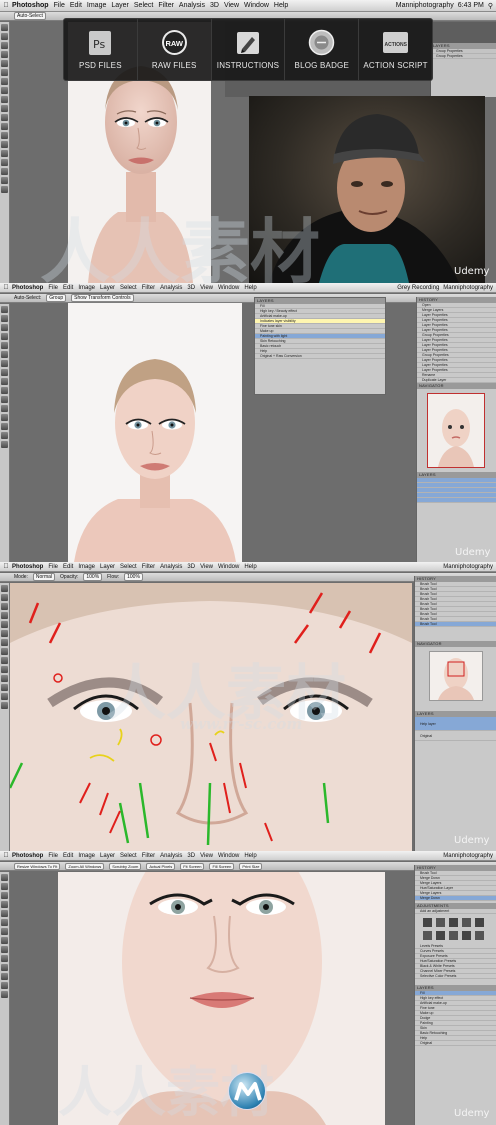 The width and height of the screenshot is (496, 1125). I want to click on psd-files-button: Ps PSD FILES, so click(101, 49).